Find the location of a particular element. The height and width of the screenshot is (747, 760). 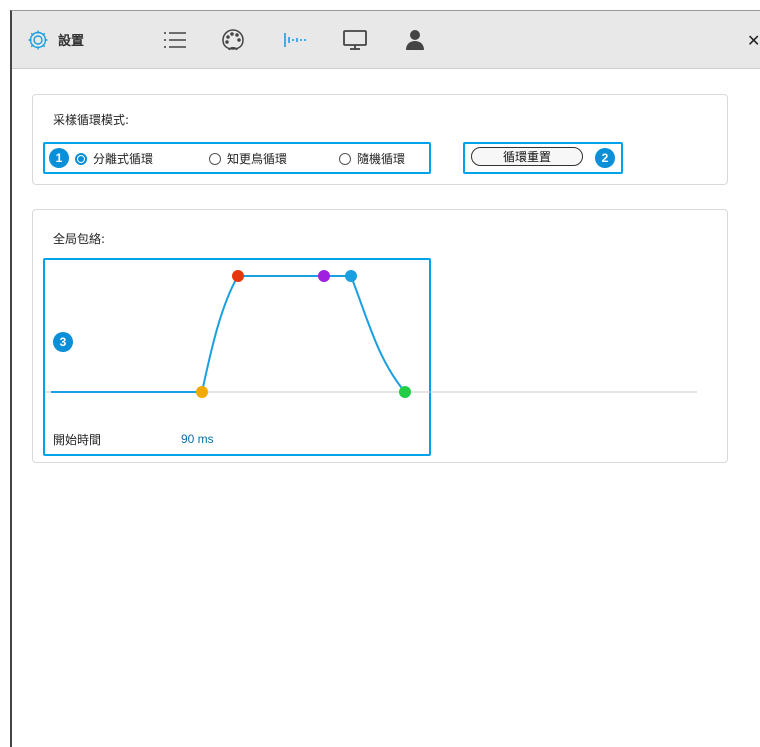

gear-icon is located at coordinates (38, 40).